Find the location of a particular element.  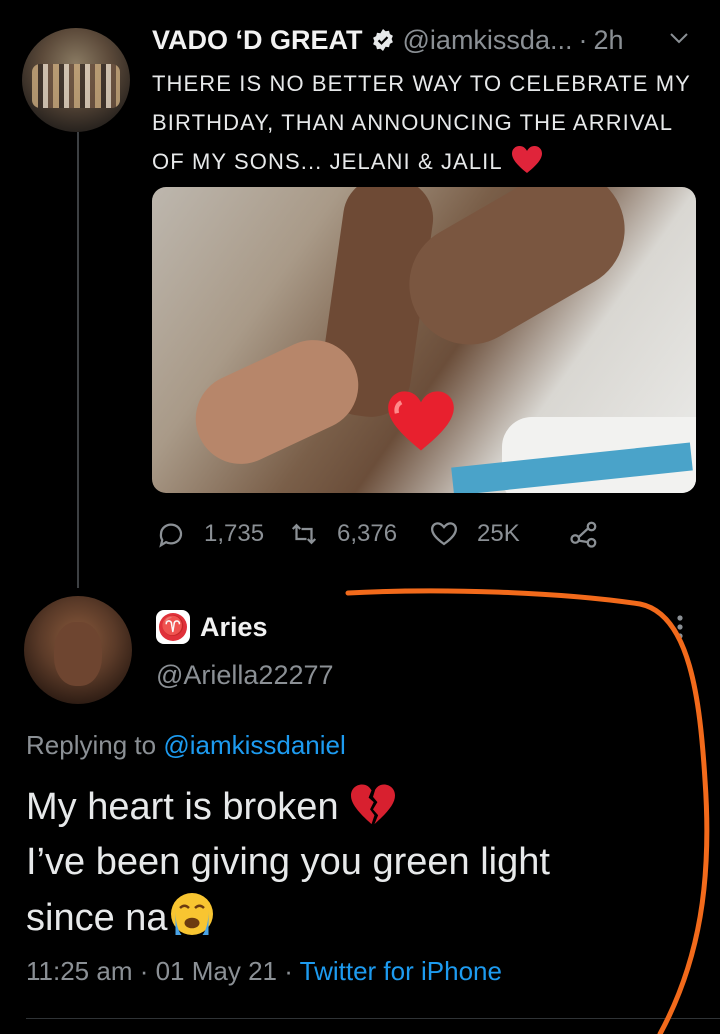

broken-heart-emoji-icon is located at coordinates (373, 804).